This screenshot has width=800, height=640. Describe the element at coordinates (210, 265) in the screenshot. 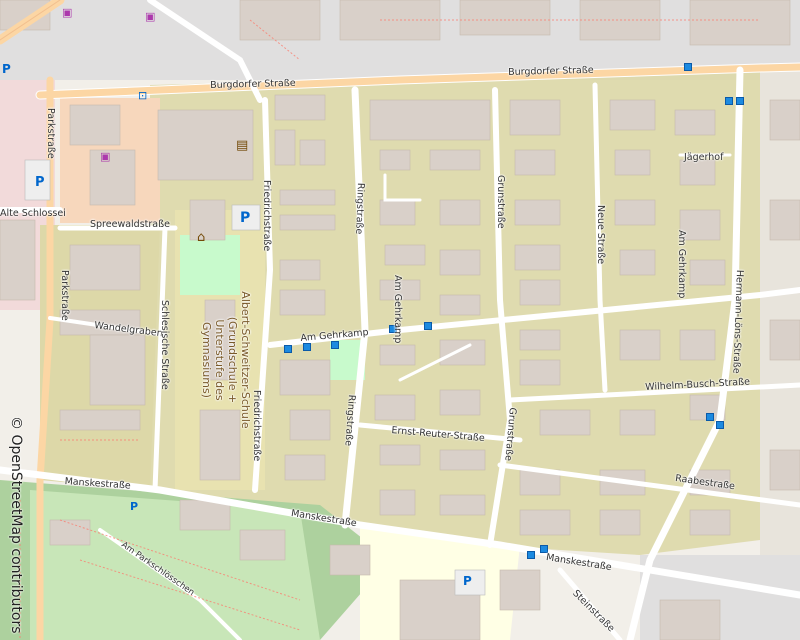

I see `school-lawn` at that location.